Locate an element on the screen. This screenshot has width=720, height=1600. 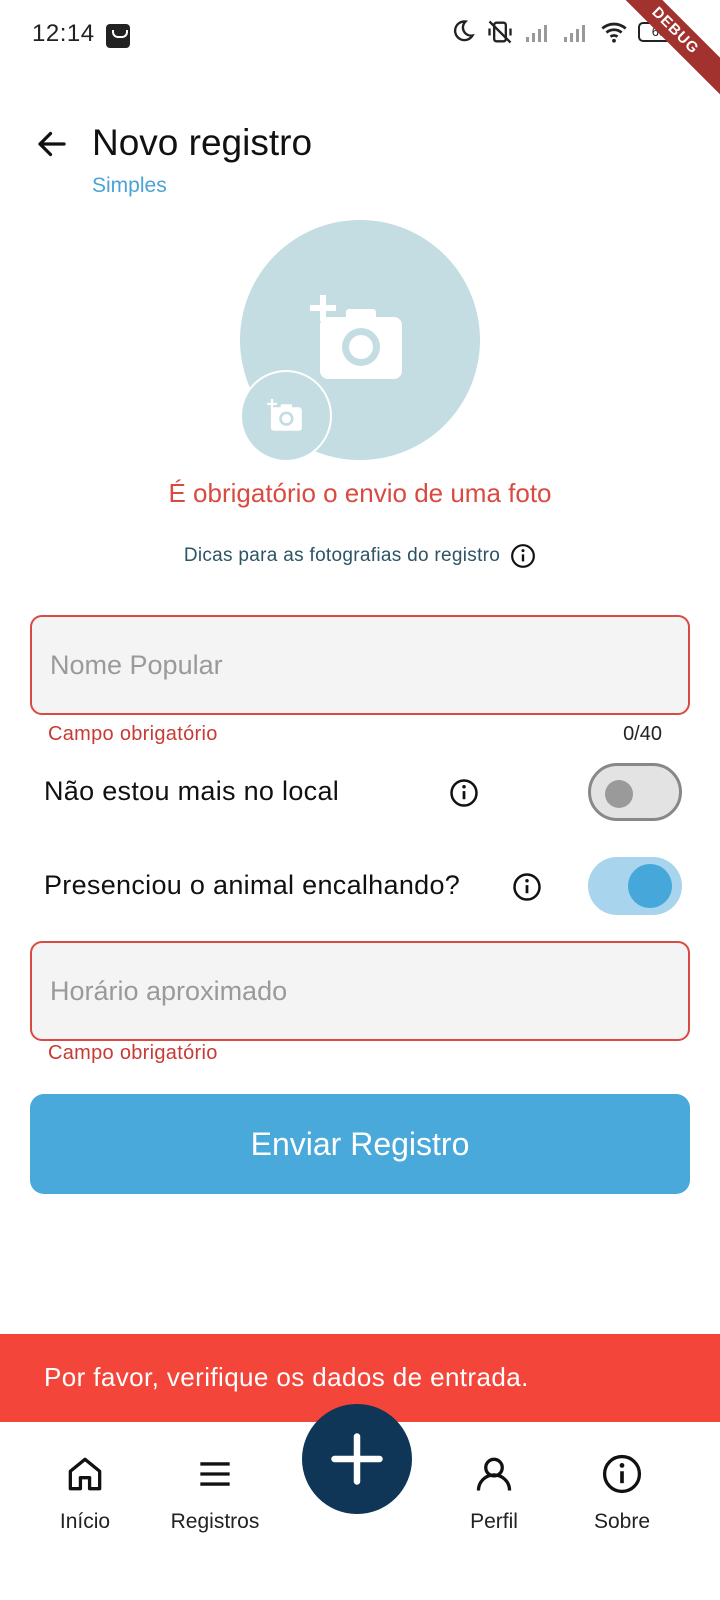
vibrate-off-icon is located at coordinates (500, 32).